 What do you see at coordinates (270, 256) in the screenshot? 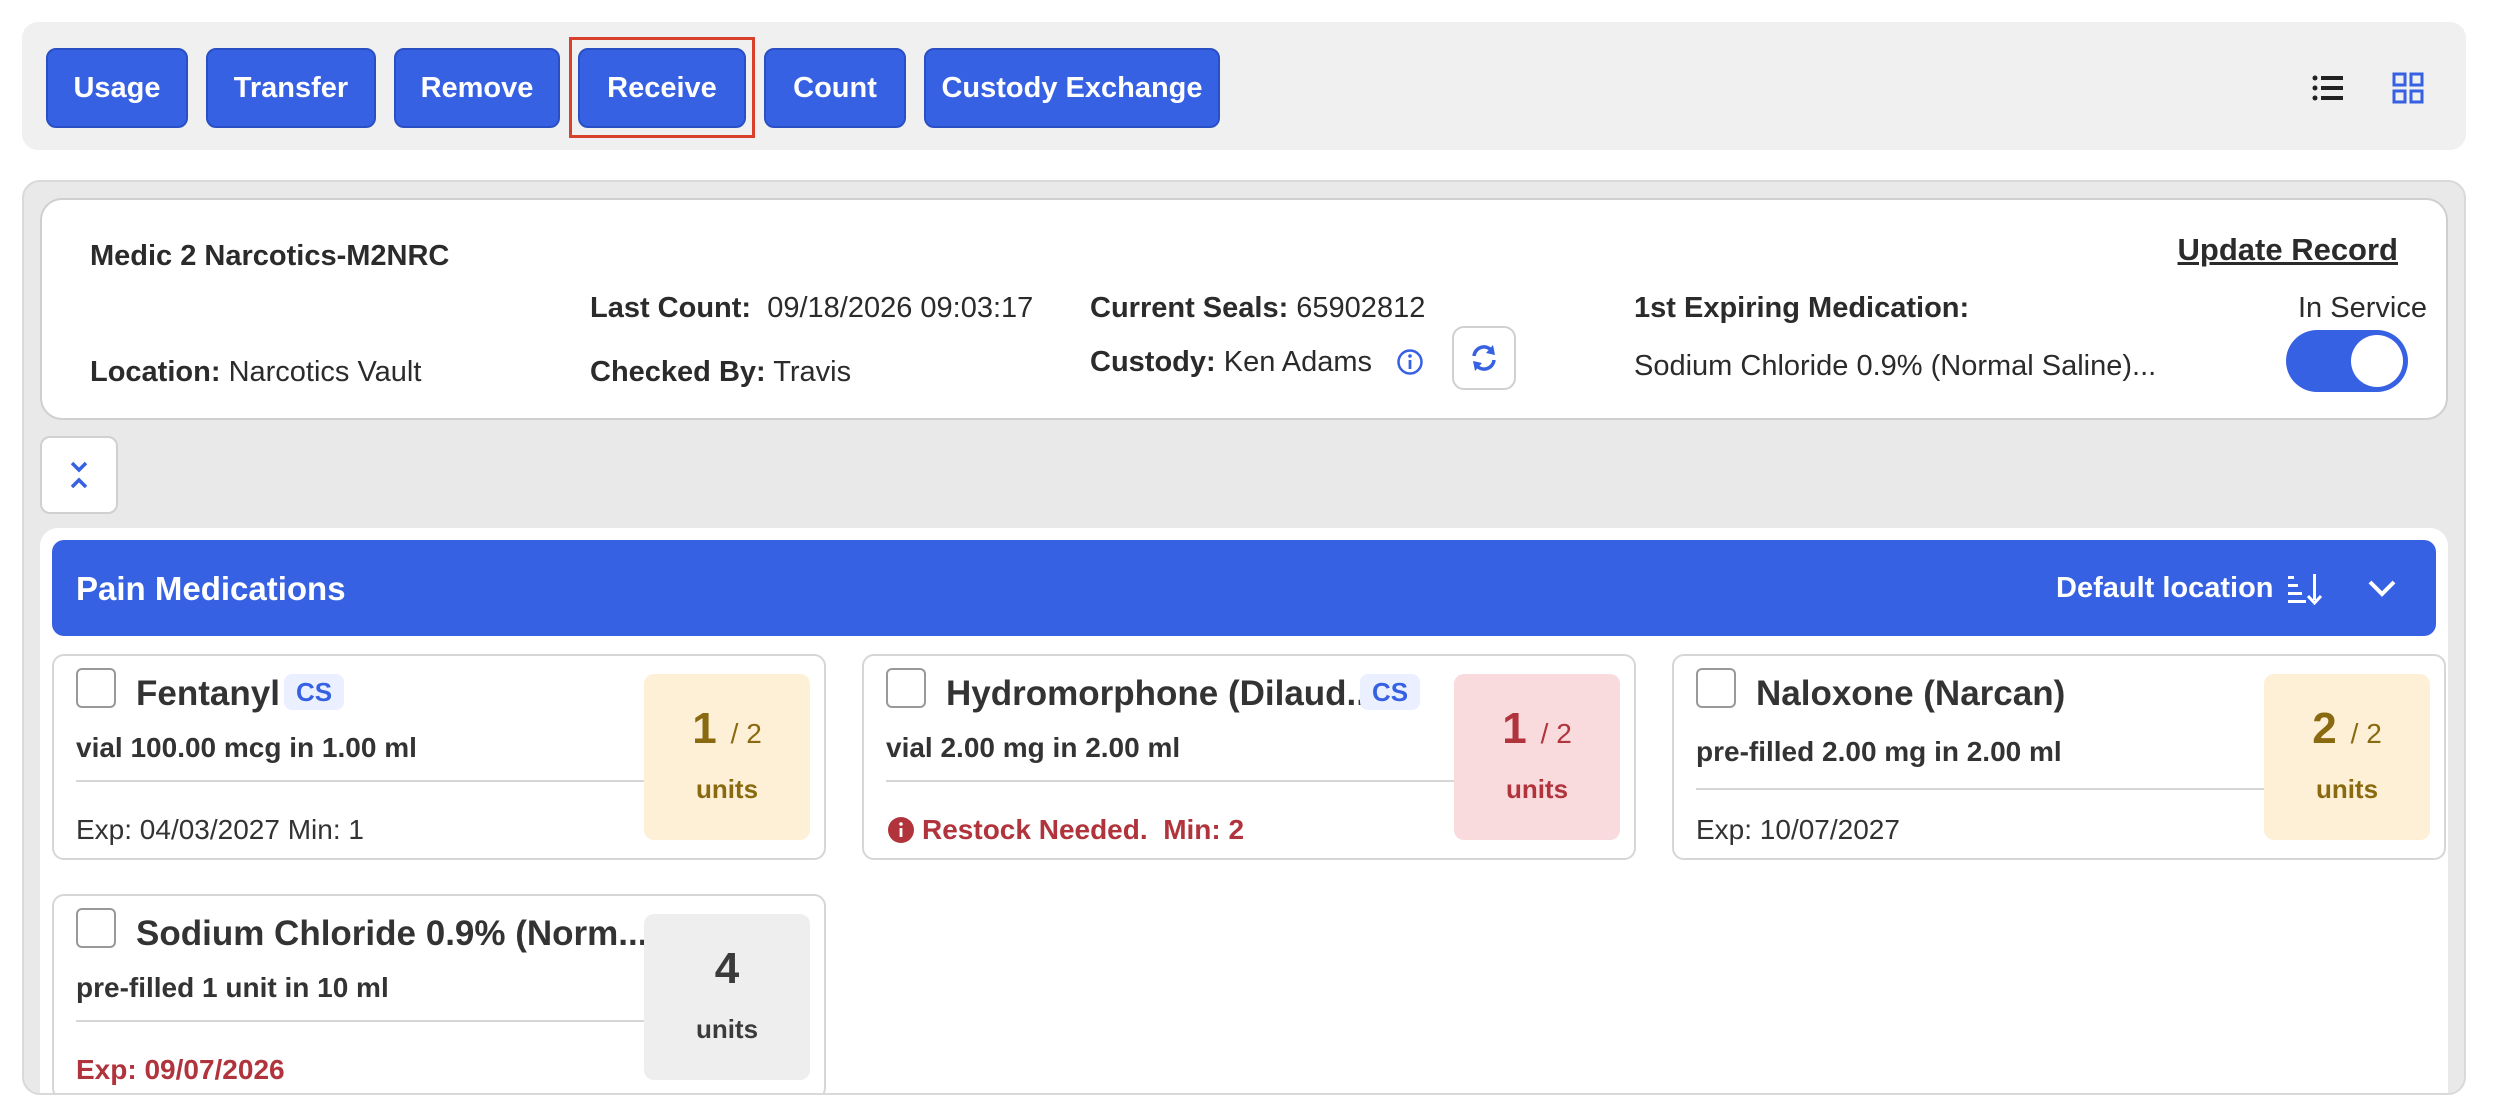
I see `record-title: Medic 2 Narcotics-M2NRC` at bounding box center [270, 256].